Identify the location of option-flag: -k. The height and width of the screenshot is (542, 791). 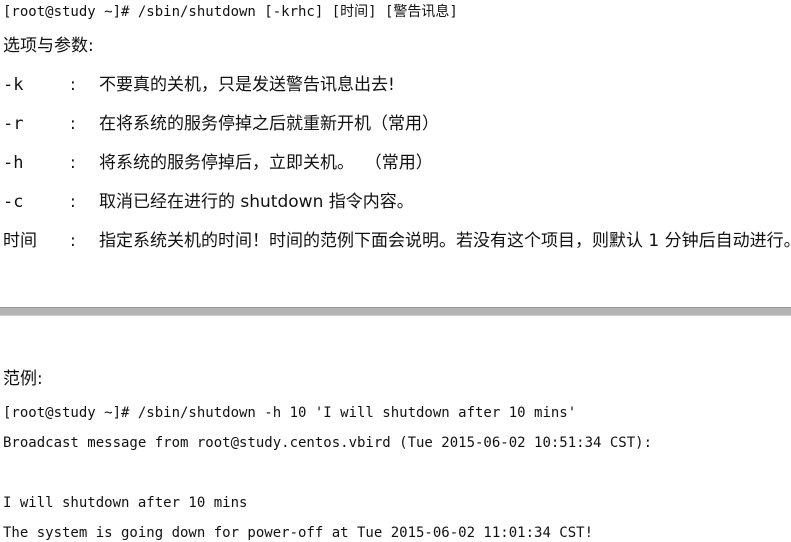
(13, 85).